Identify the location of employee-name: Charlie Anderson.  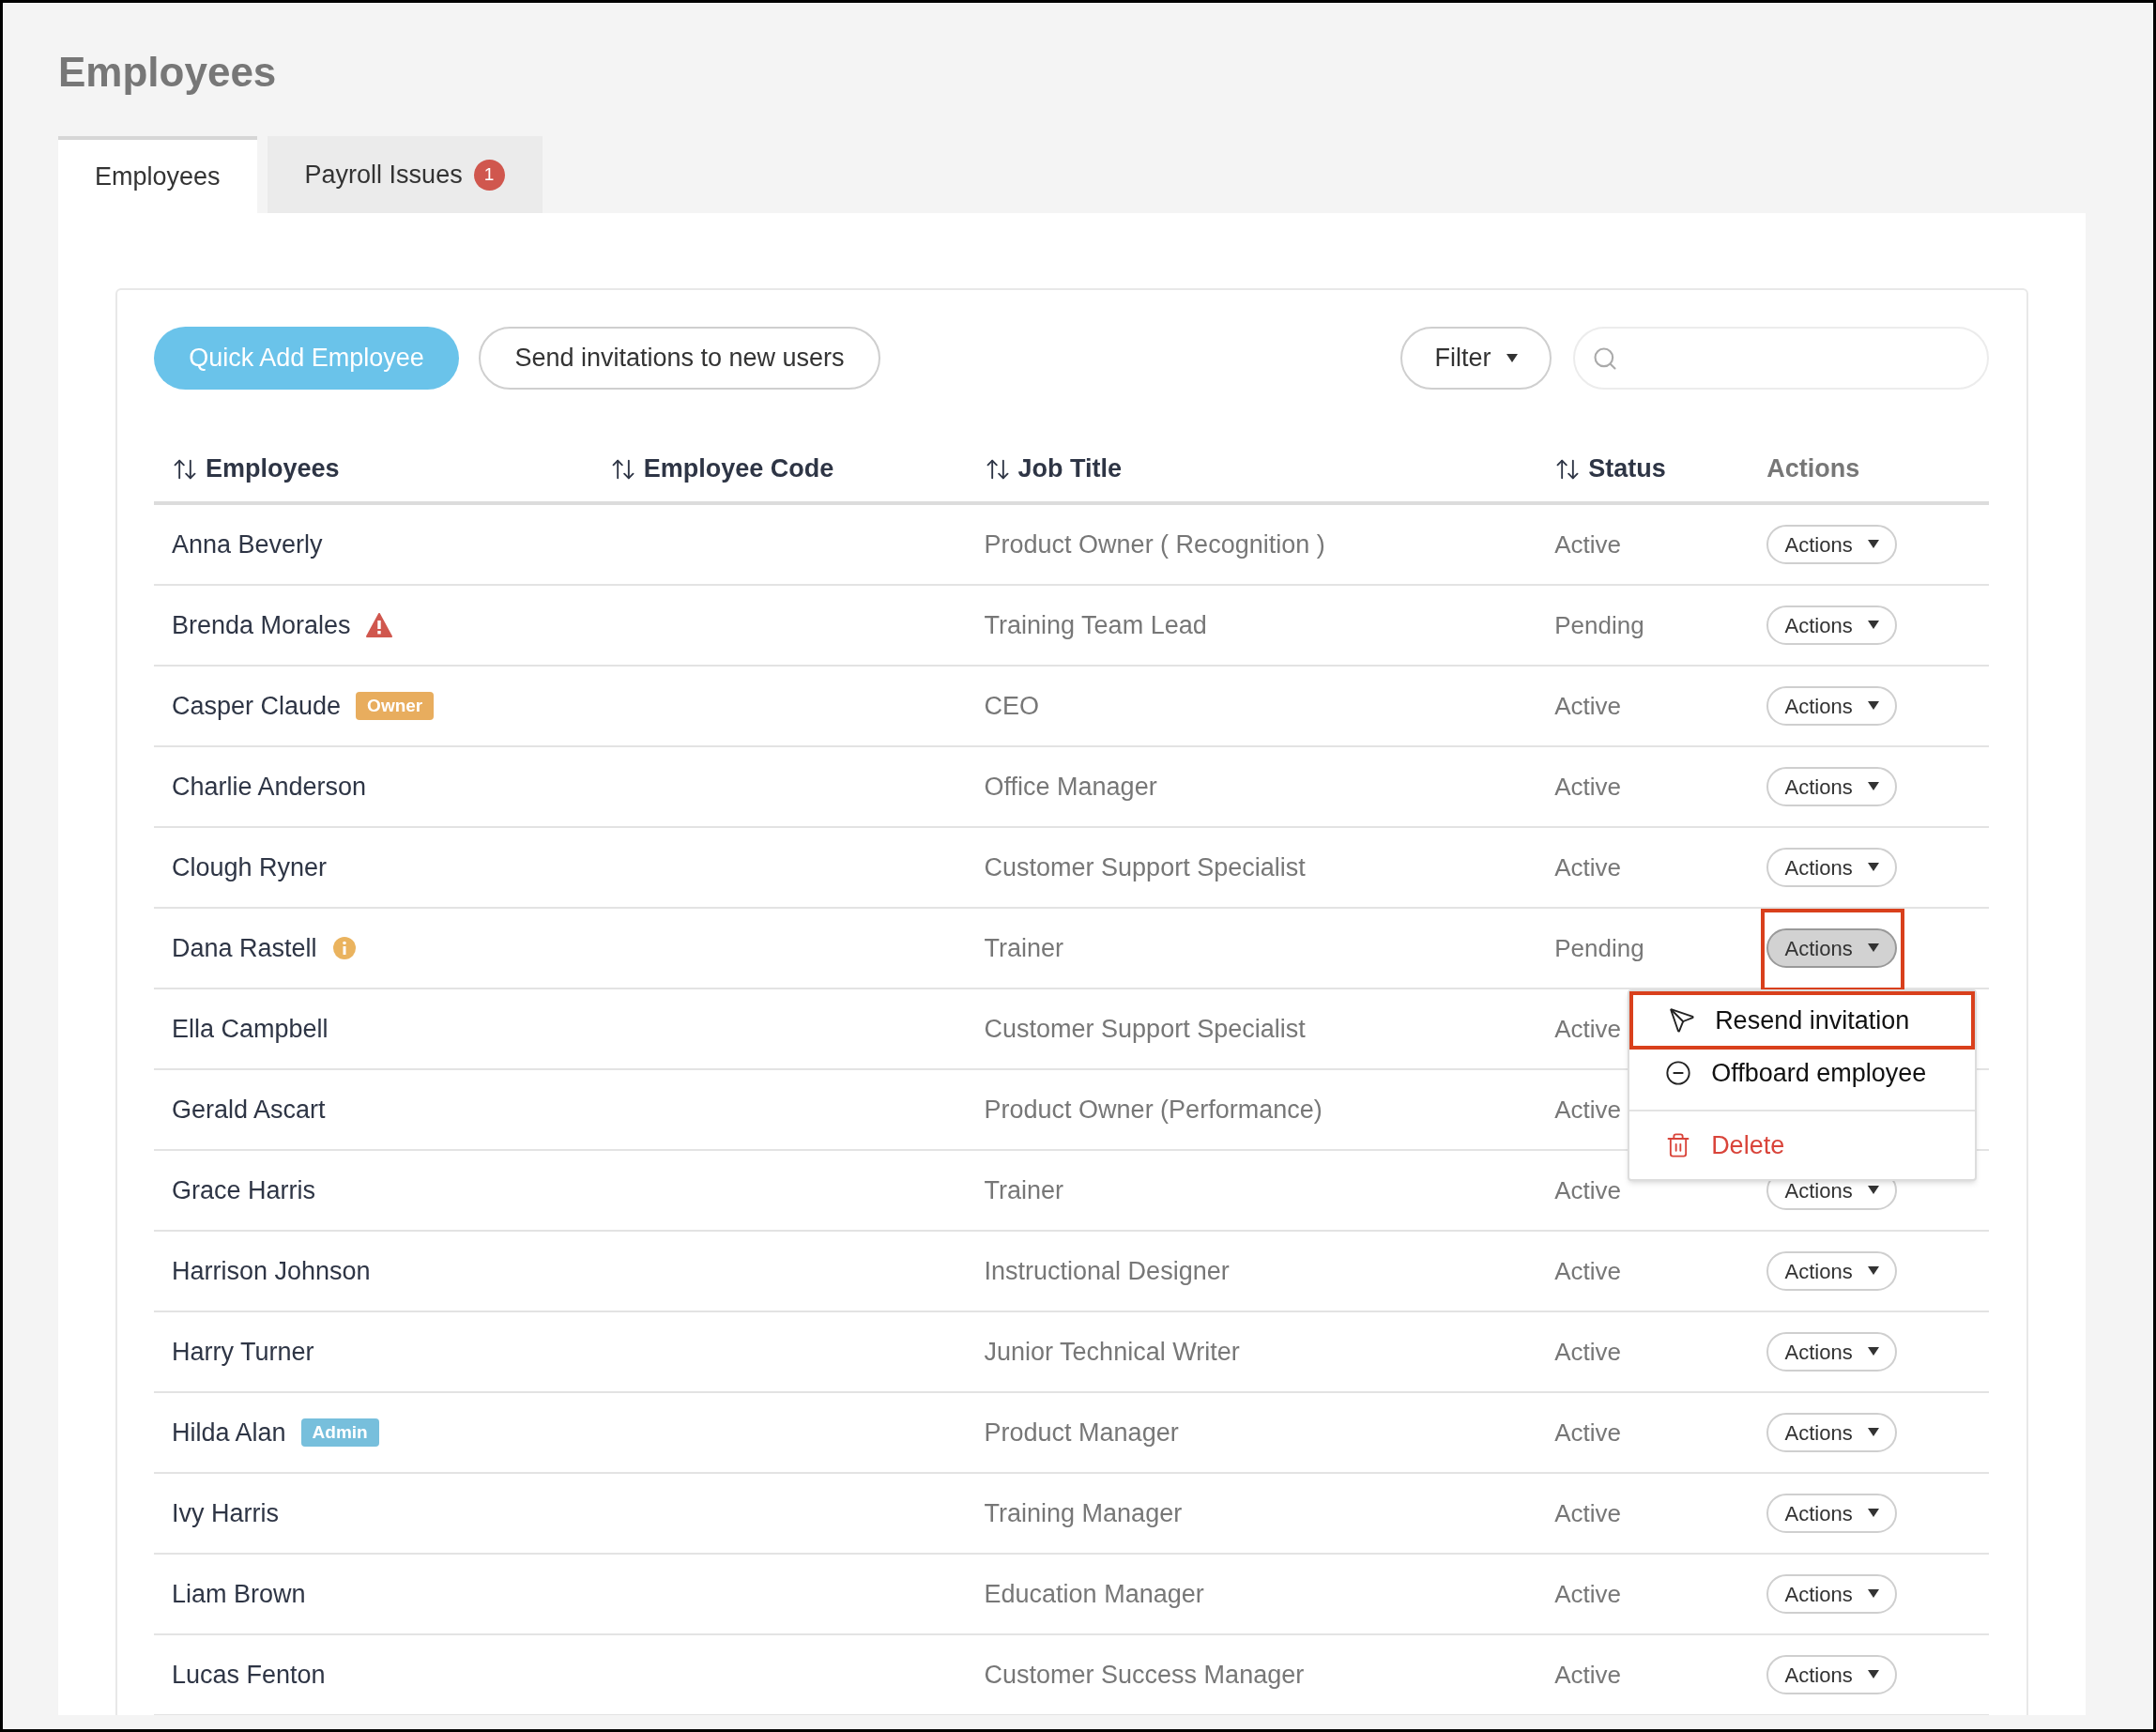
(269, 787).